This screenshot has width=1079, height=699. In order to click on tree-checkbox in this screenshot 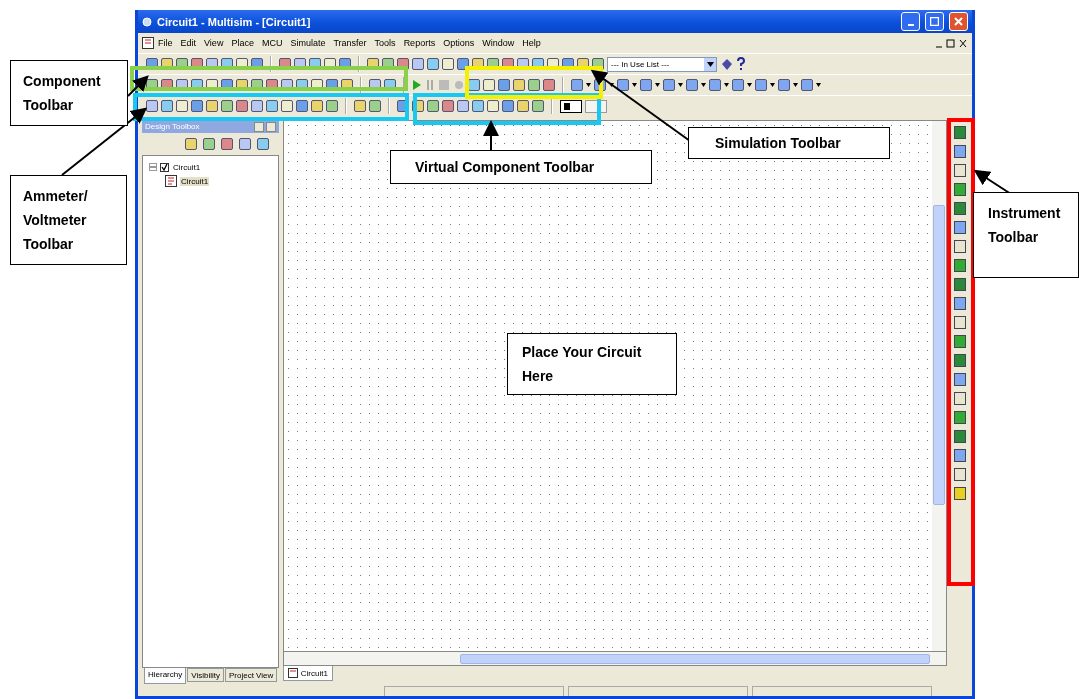, I will do `click(164, 167)`.